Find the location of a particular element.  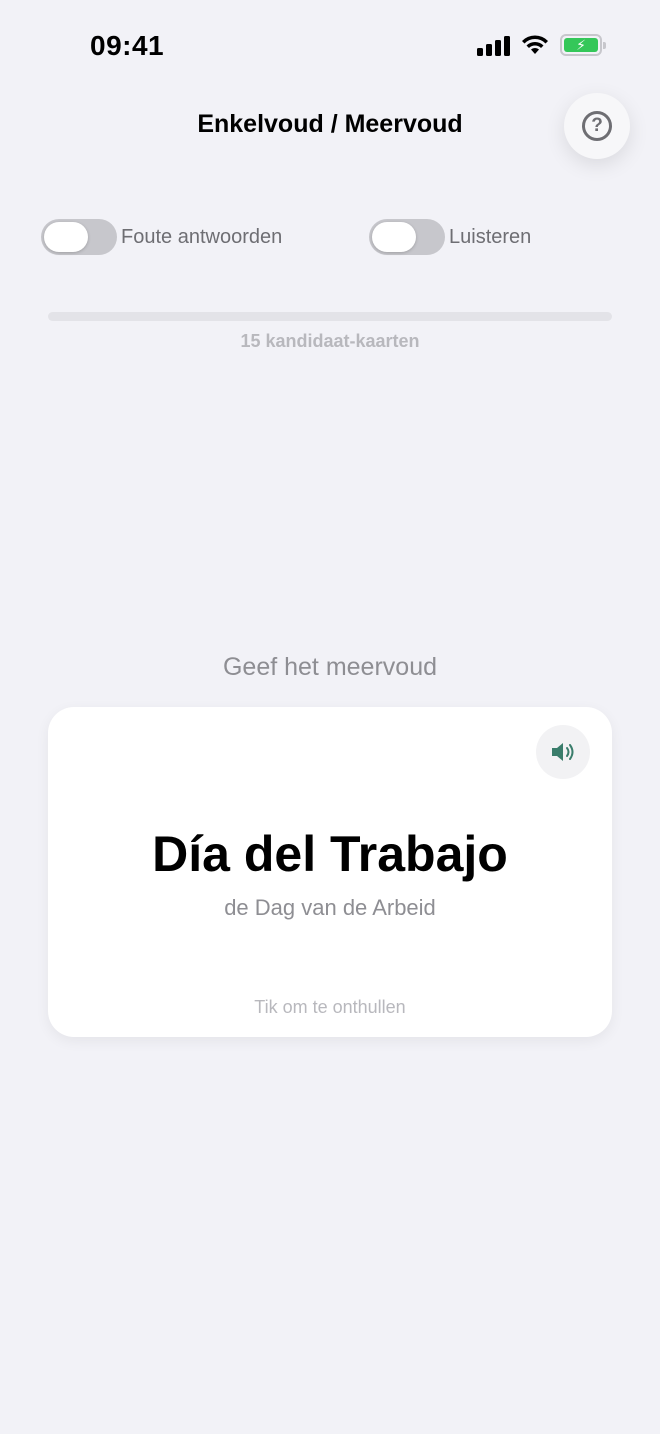

speaker-icon is located at coordinates (563, 752).